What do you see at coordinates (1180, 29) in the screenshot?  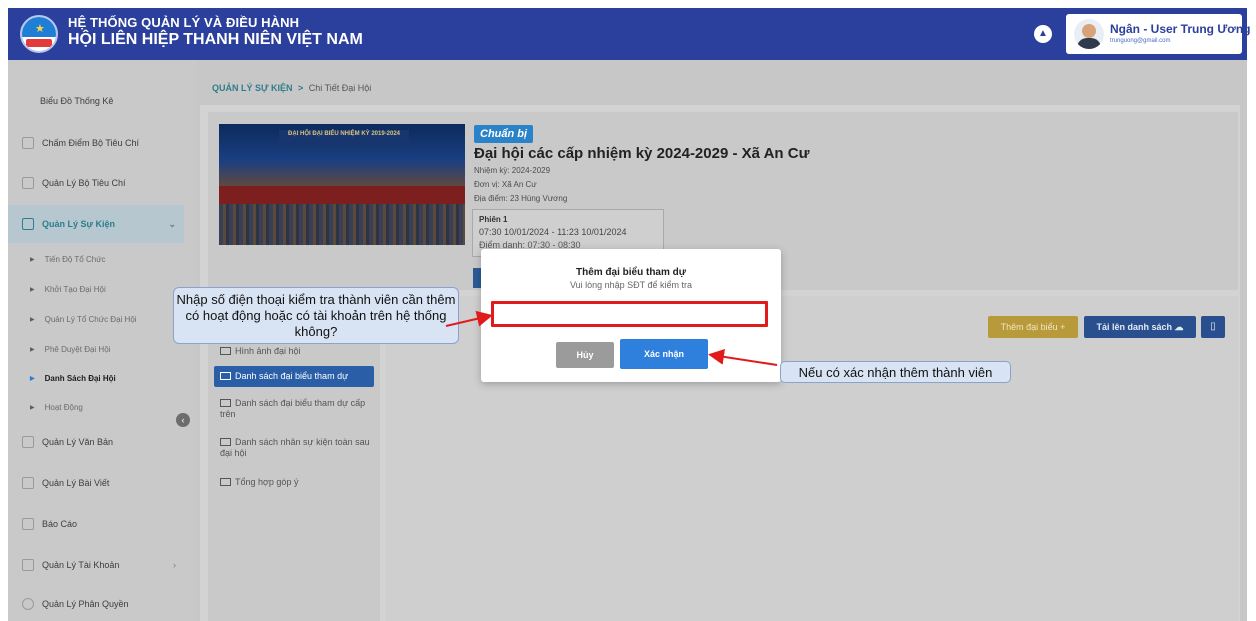 I see `user-name: Ngân - User Trung Ương` at bounding box center [1180, 29].